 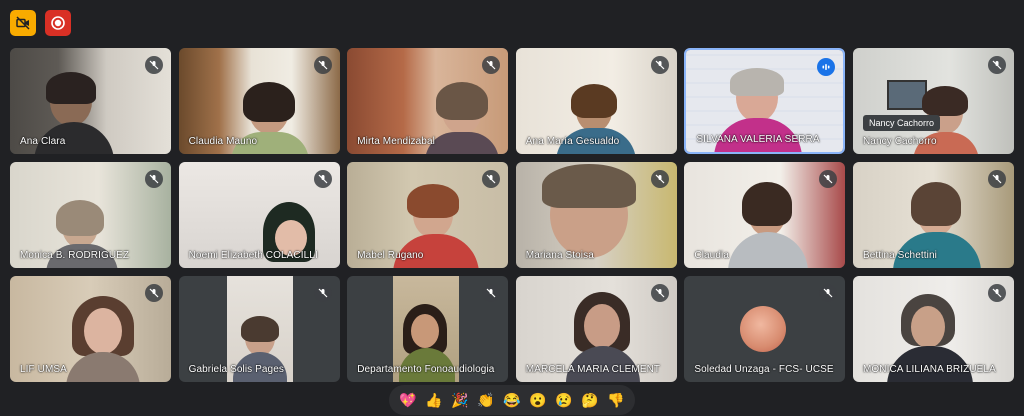 What do you see at coordinates (408, 400) in the screenshot?
I see `reaction-heart: 💖` at bounding box center [408, 400].